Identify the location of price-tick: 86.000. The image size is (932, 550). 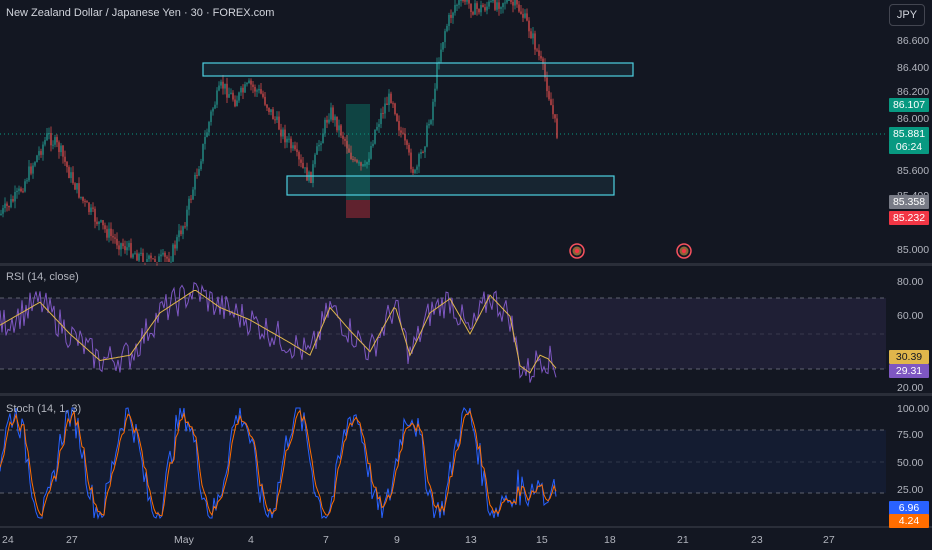
(913, 119).